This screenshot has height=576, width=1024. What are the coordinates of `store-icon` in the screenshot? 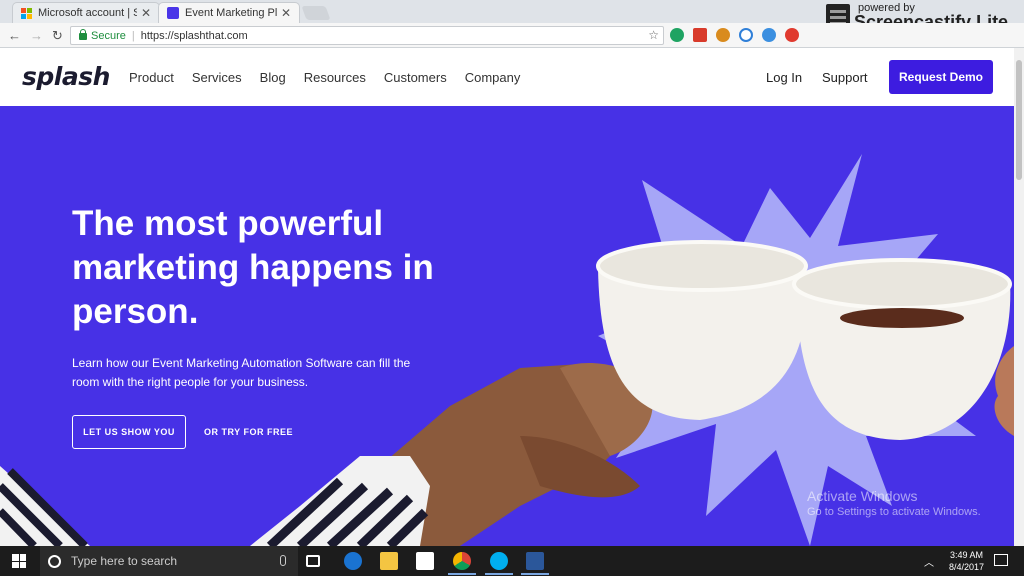 It's located at (425, 561).